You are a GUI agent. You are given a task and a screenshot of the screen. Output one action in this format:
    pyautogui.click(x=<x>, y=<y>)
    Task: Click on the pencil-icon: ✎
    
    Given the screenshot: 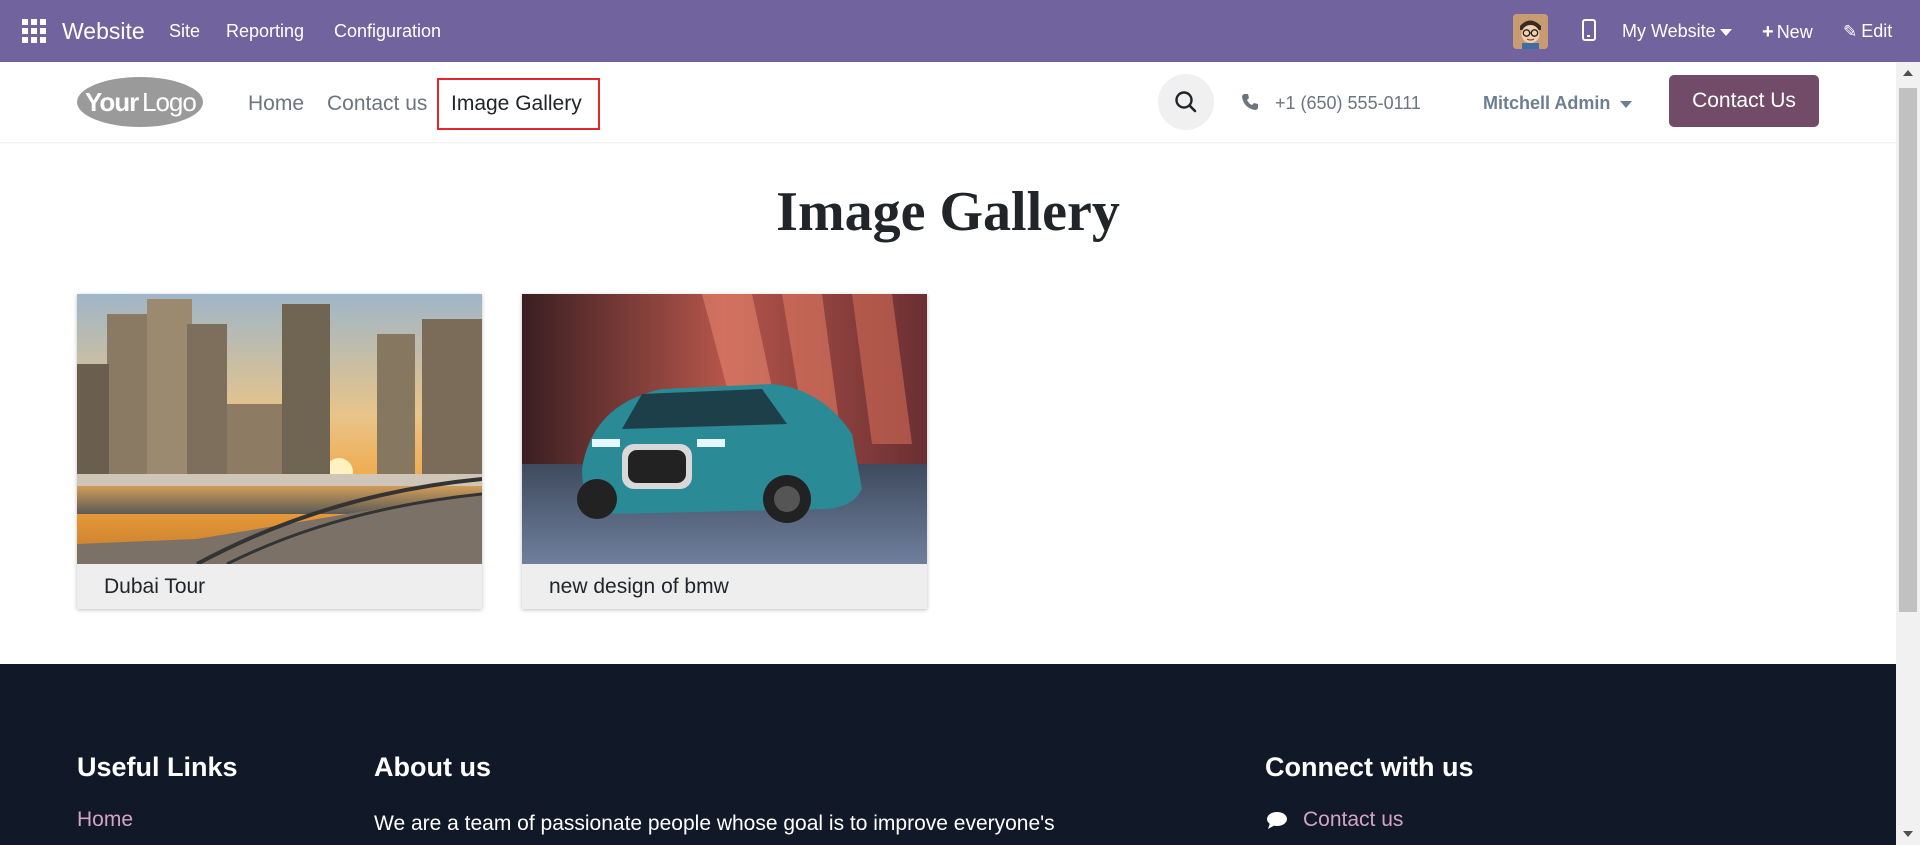 What is the action you would take?
    pyautogui.click(x=1850, y=31)
    